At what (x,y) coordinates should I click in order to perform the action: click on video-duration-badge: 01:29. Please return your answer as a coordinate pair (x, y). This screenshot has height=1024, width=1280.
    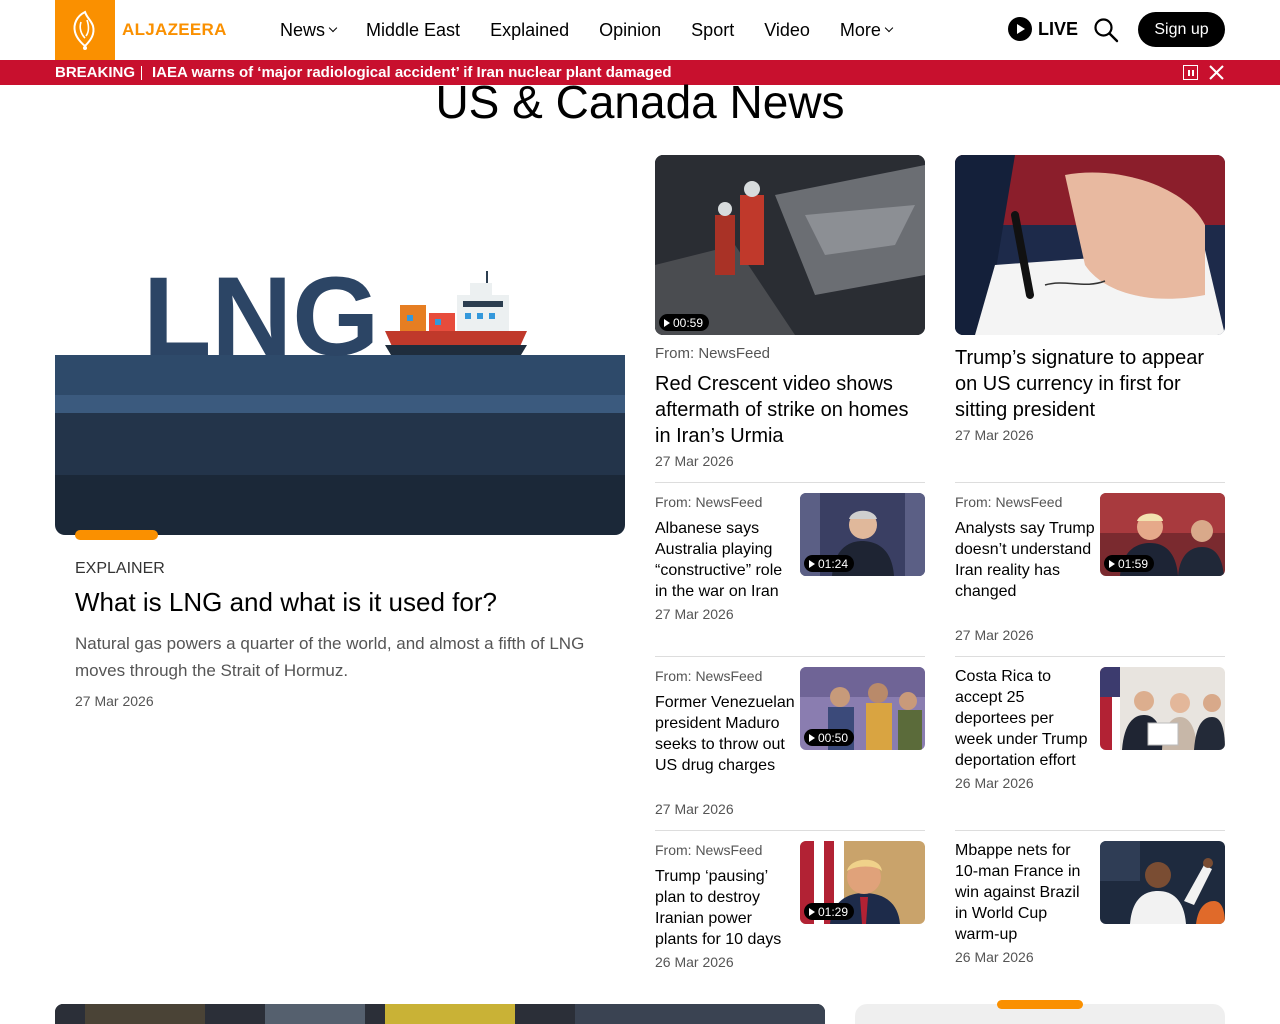
    Looking at the image, I should click on (829, 911).